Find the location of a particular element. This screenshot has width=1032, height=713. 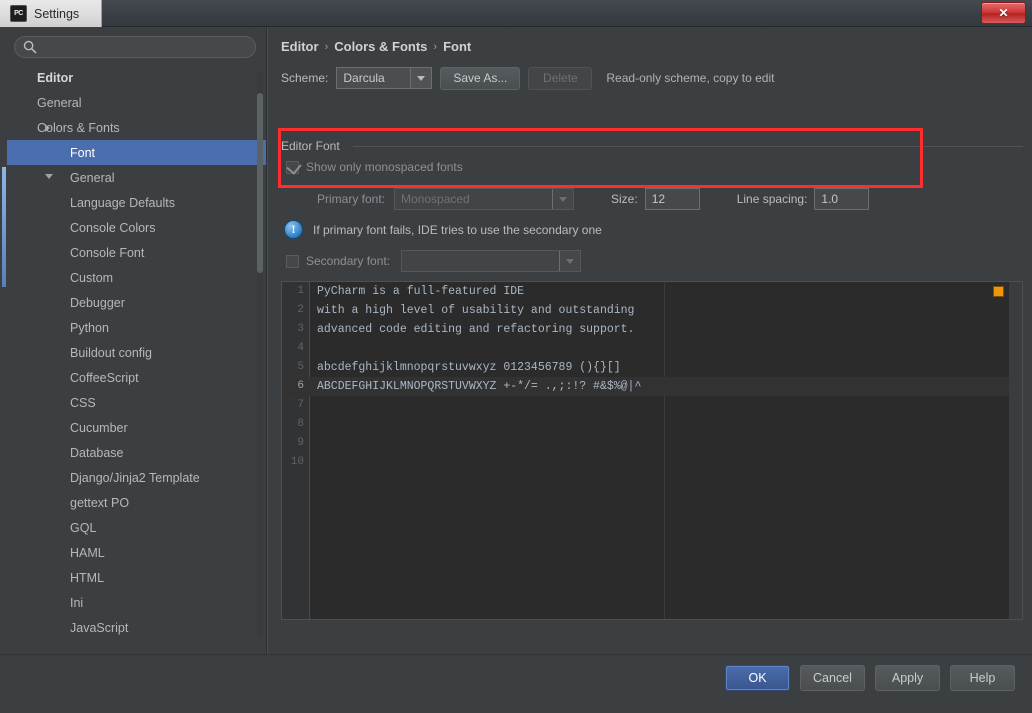

code-line: 4 is located at coordinates (652, 348).